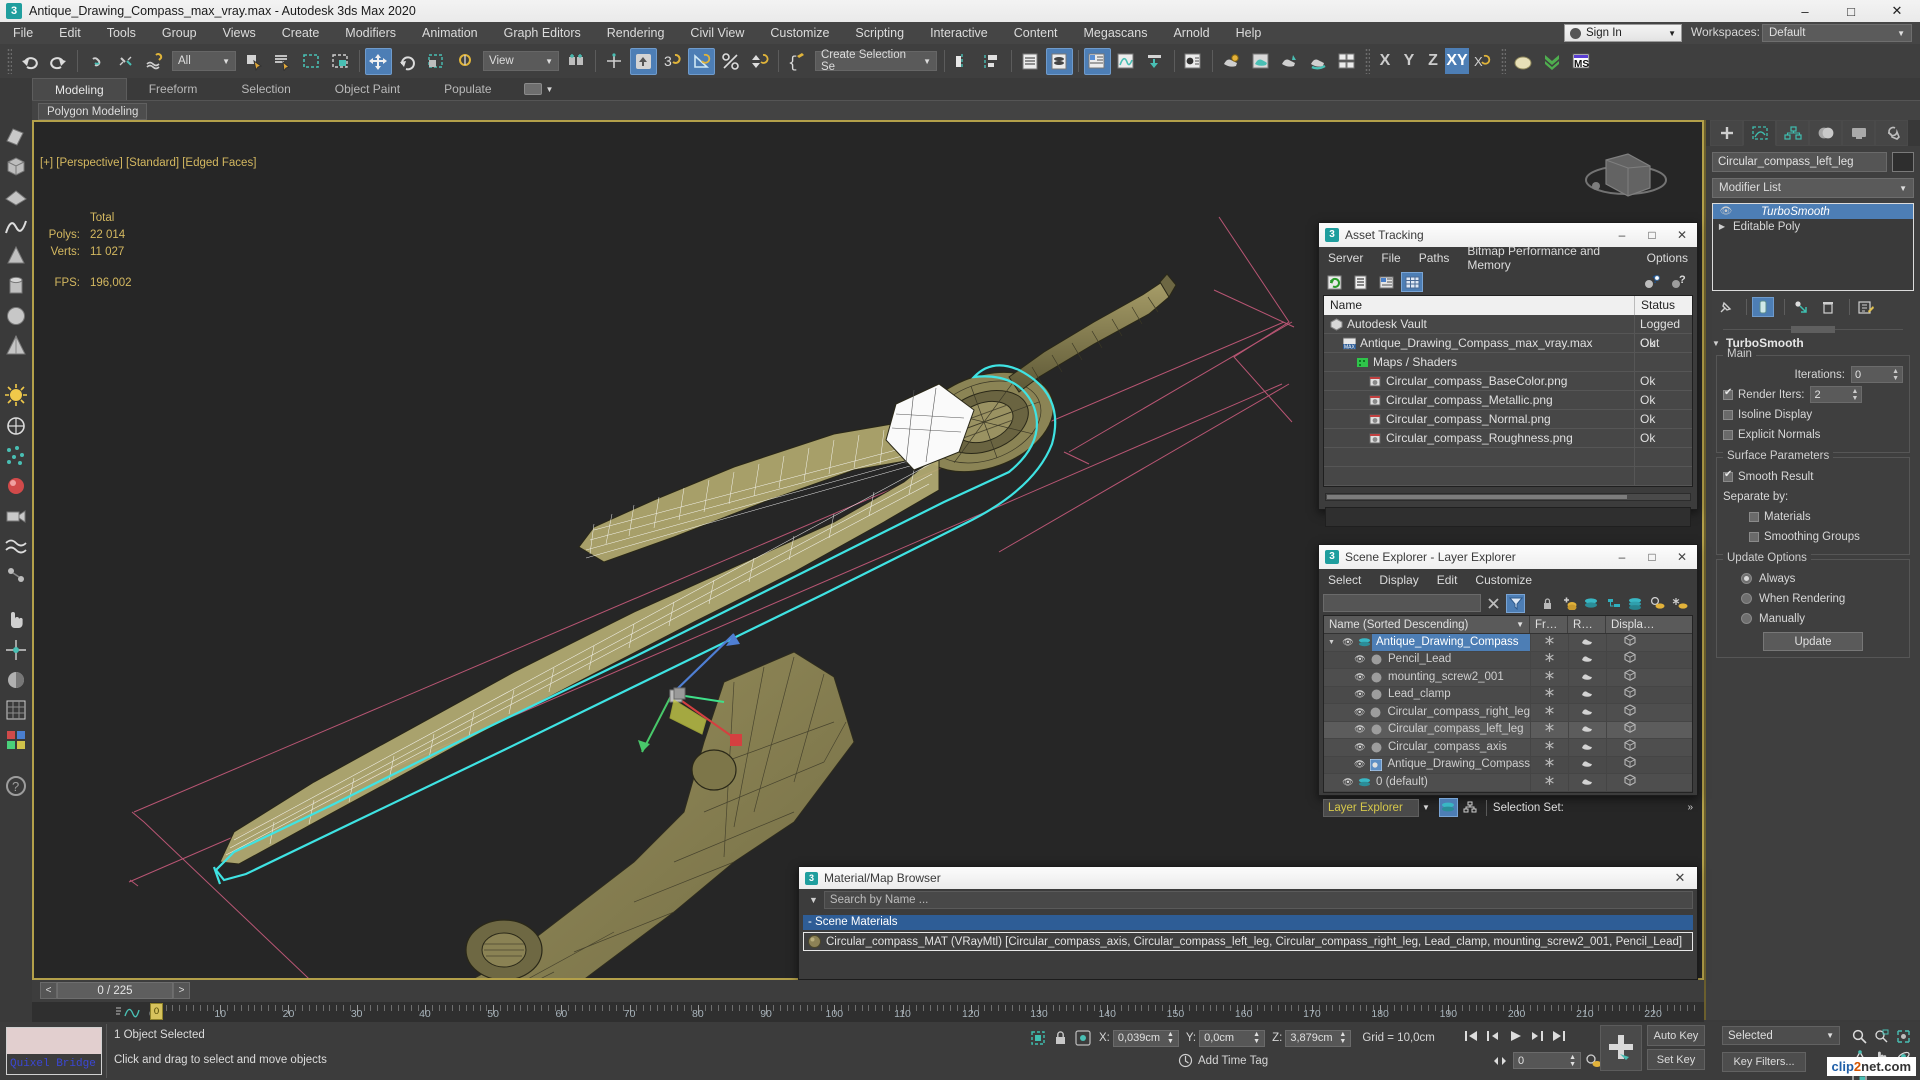 The image size is (1920, 1080). Describe the element at coordinates (121, 33) in the screenshot. I see `menu-item-tools: Tools` at that location.